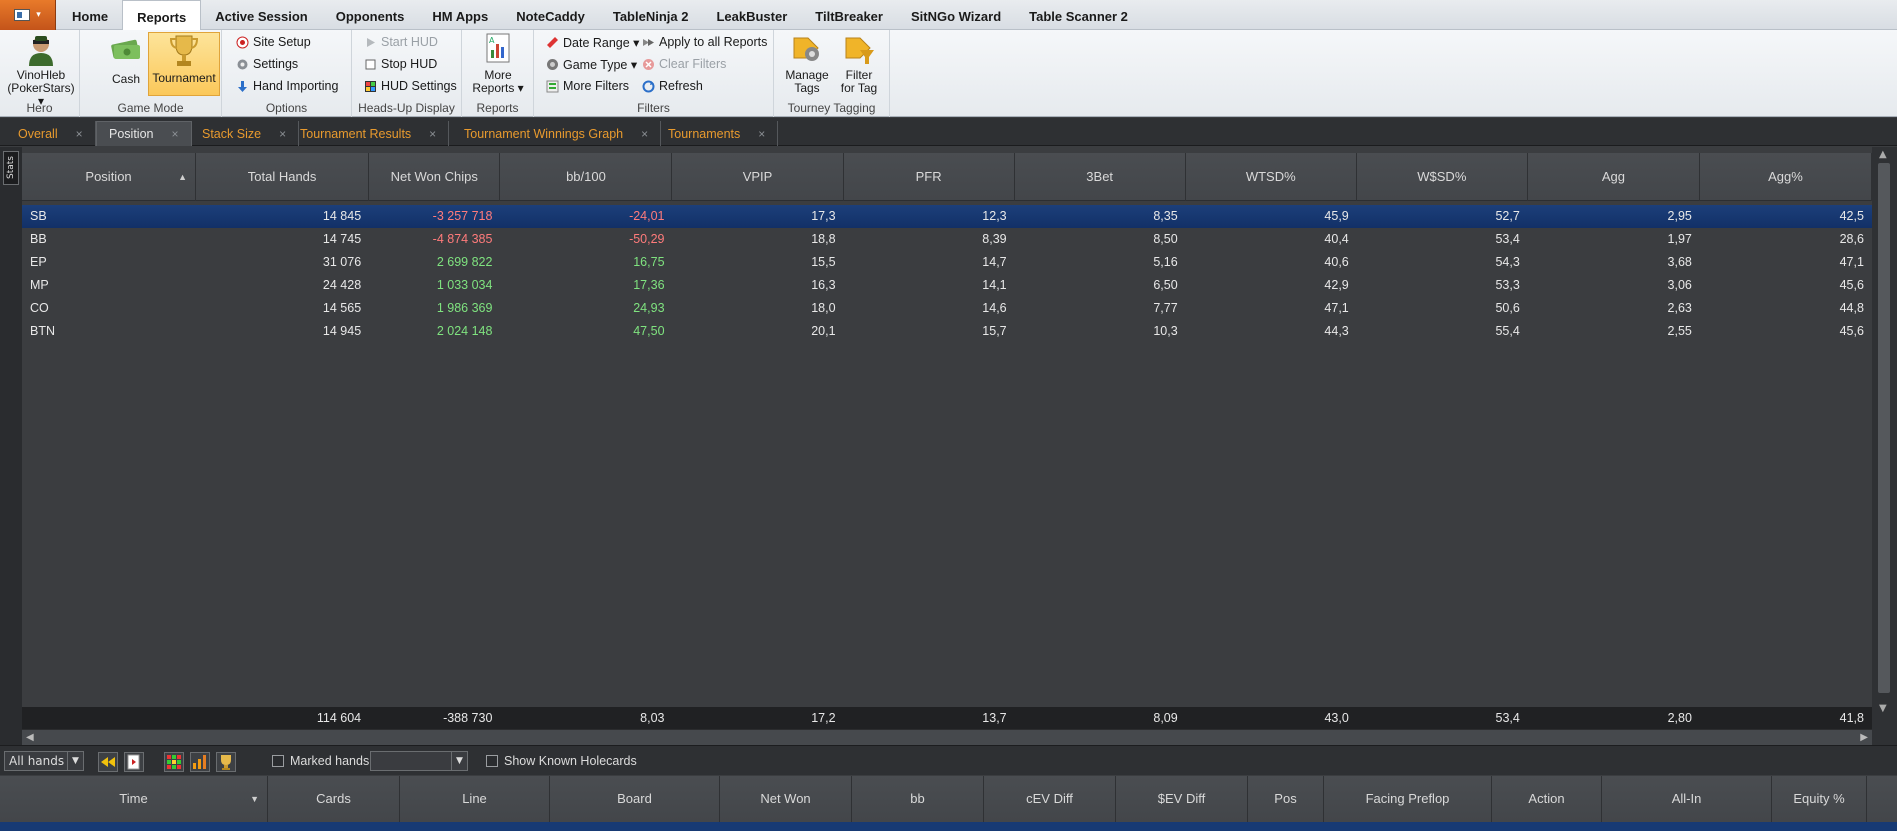 Image resolution: width=1897 pixels, height=831 pixels. I want to click on menu-tableninja-2: TableNinja 2, so click(651, 15).